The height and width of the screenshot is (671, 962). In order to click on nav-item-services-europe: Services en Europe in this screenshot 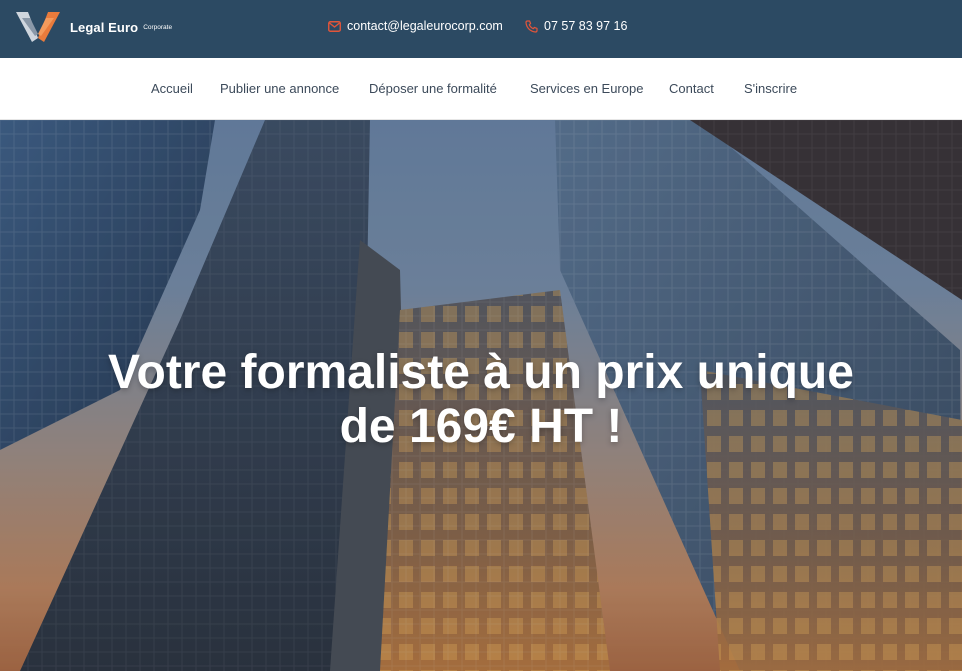, I will do `click(586, 88)`.